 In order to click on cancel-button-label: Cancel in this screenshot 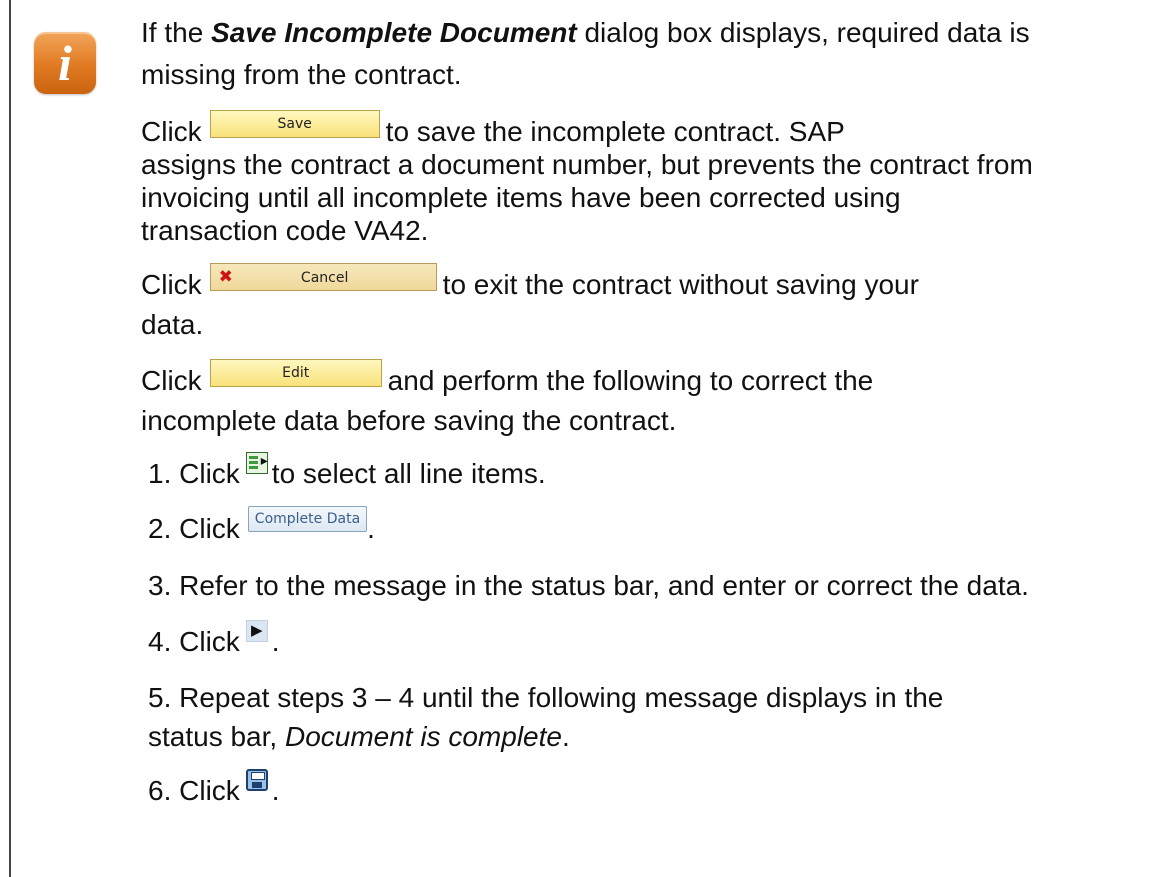, I will do `click(324, 278)`.